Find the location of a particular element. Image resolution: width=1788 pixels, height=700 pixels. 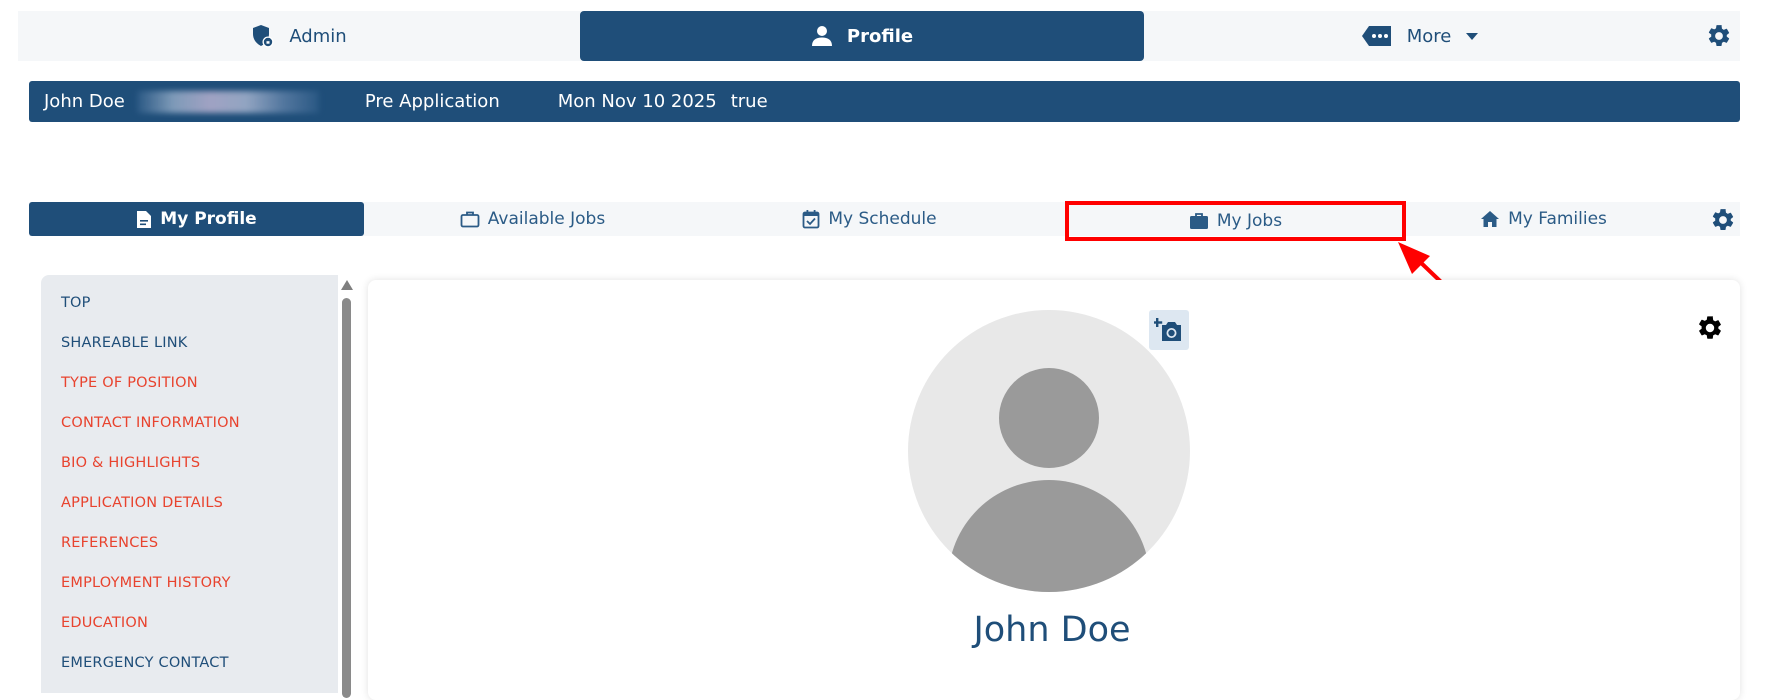

briefcase-outline-icon is located at coordinates (470, 219).